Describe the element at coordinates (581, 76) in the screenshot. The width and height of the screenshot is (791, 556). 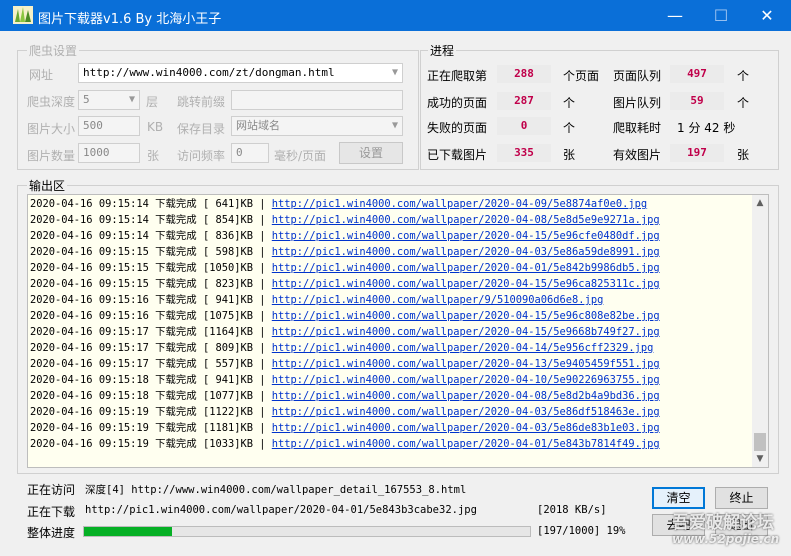
I see `crawling-unit: 个页面` at that location.